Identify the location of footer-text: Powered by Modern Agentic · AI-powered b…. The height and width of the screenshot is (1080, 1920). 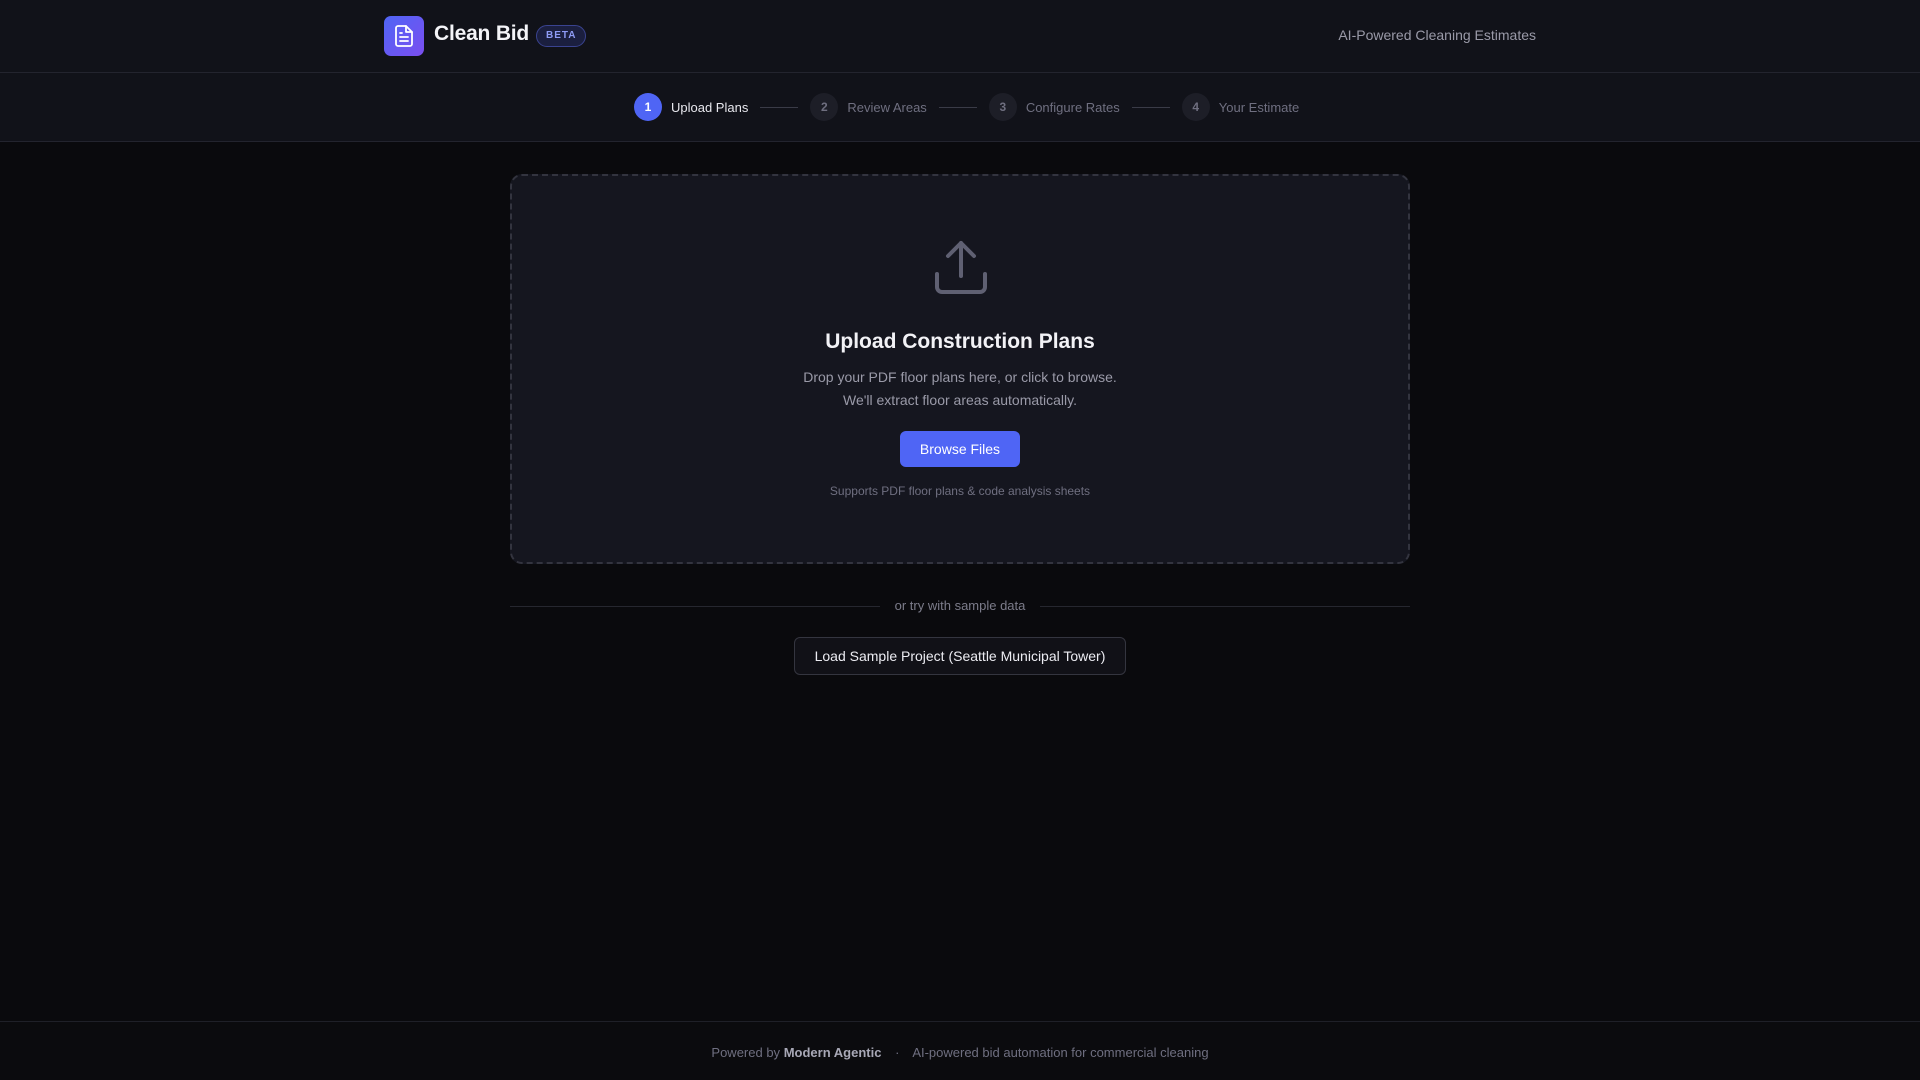
(960, 1052).